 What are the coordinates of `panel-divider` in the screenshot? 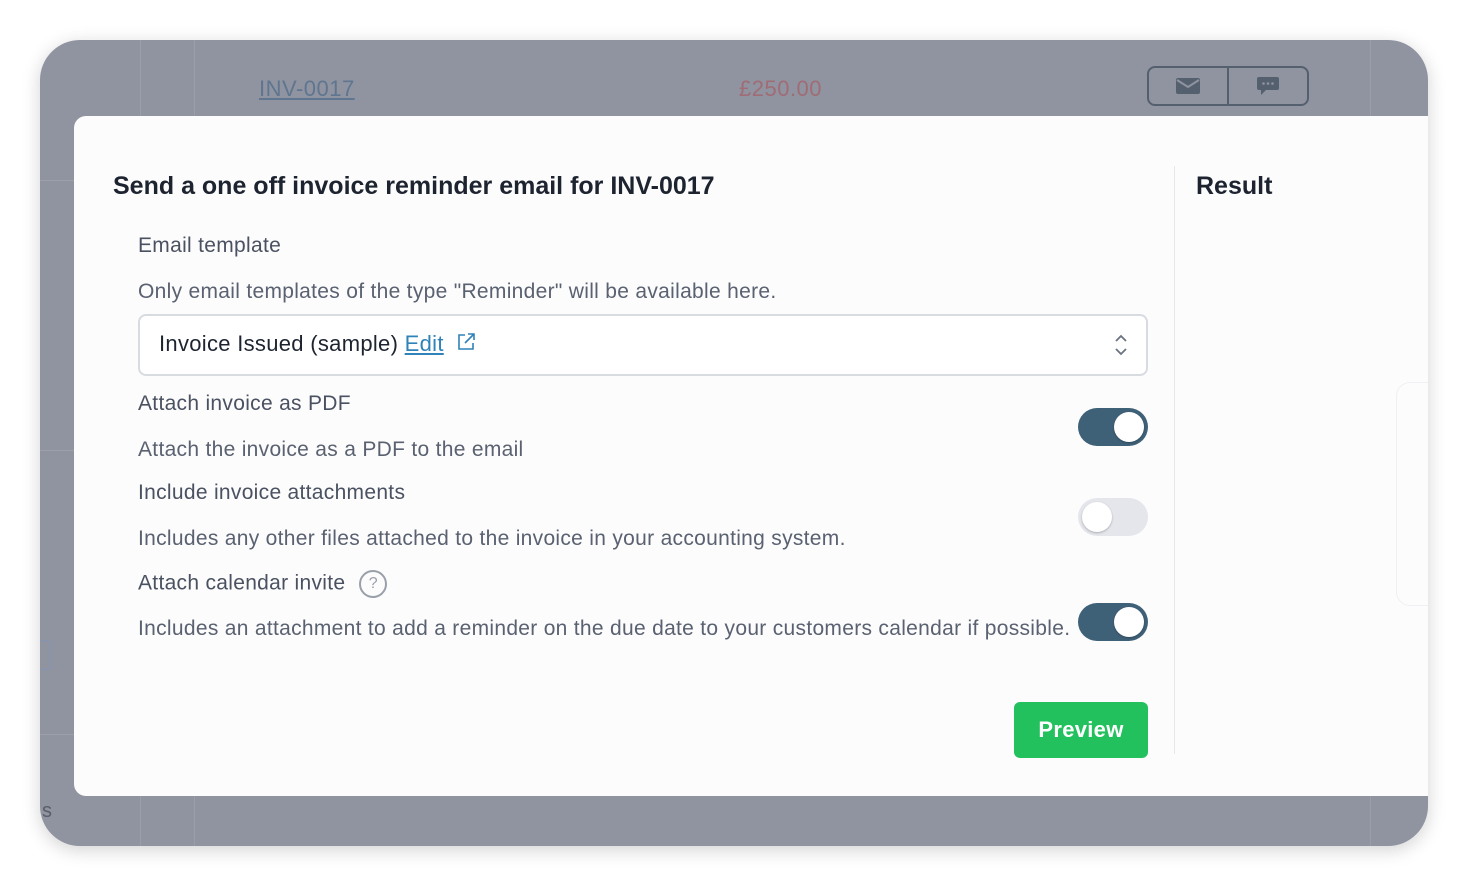 It's located at (1174, 460).